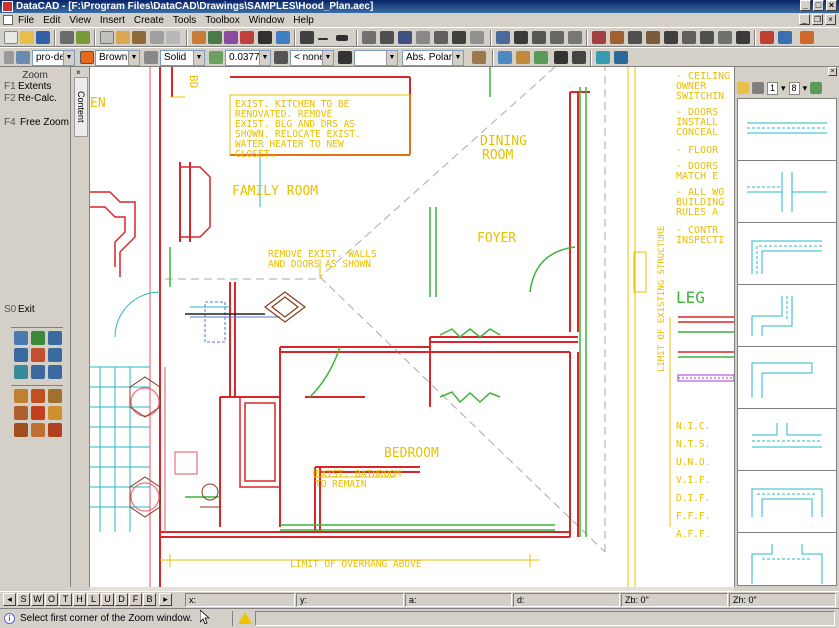  Describe the element at coordinates (423, 37) in the screenshot. I see `hatch-icon` at that location.